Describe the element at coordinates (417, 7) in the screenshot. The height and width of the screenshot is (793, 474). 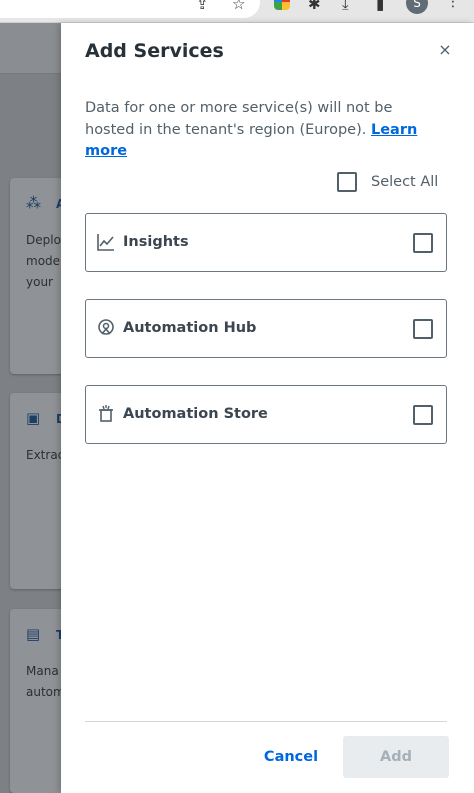
I see `profile-avatar: S` at that location.